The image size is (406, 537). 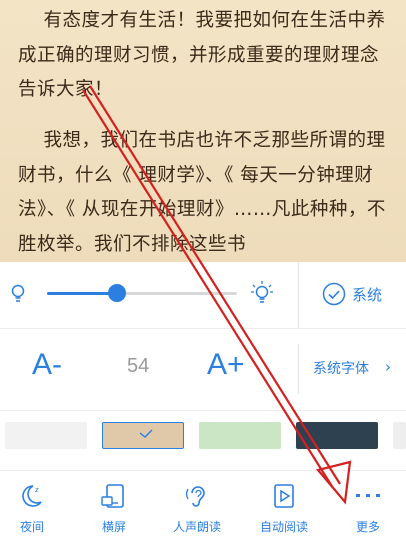 I want to click on brightness-row: 系统, so click(x=203, y=295).